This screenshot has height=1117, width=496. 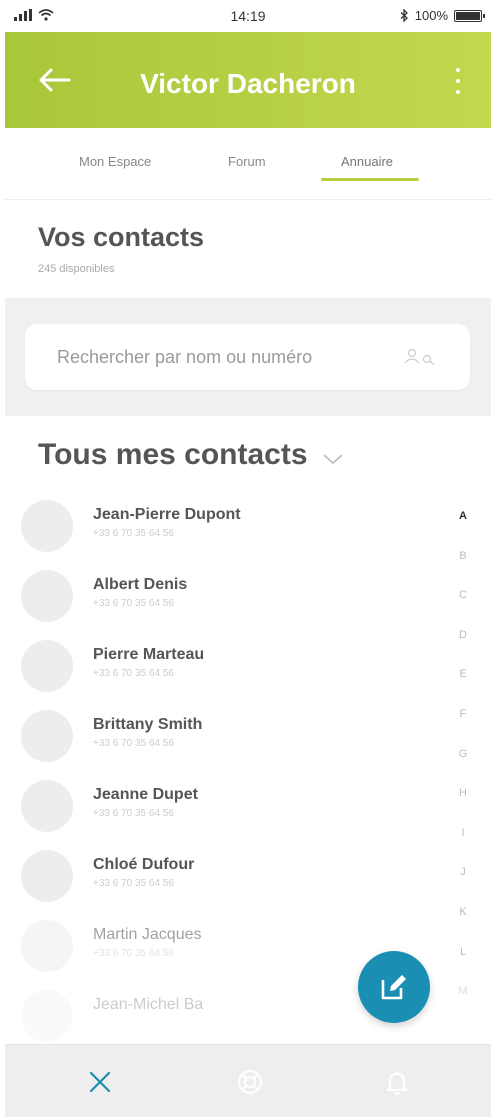 I want to click on list-title-label: Tous mes contacts, so click(x=173, y=454).